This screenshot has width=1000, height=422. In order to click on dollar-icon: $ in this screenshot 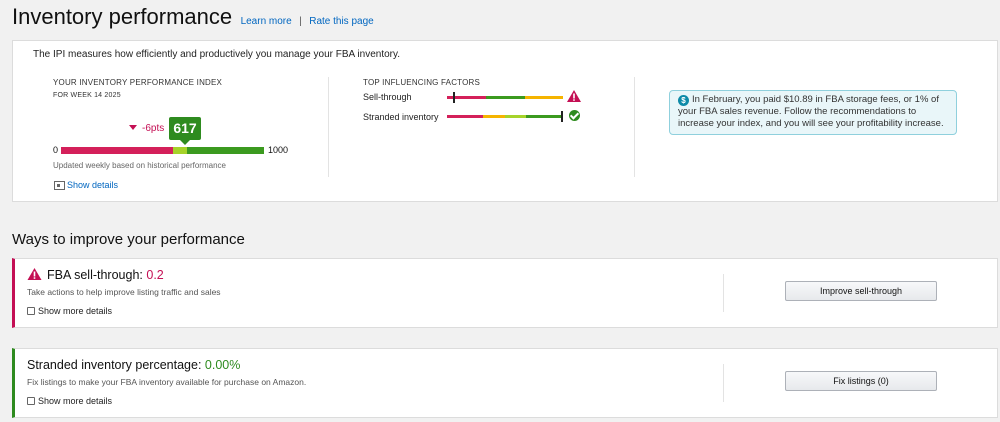, I will do `click(683, 100)`.